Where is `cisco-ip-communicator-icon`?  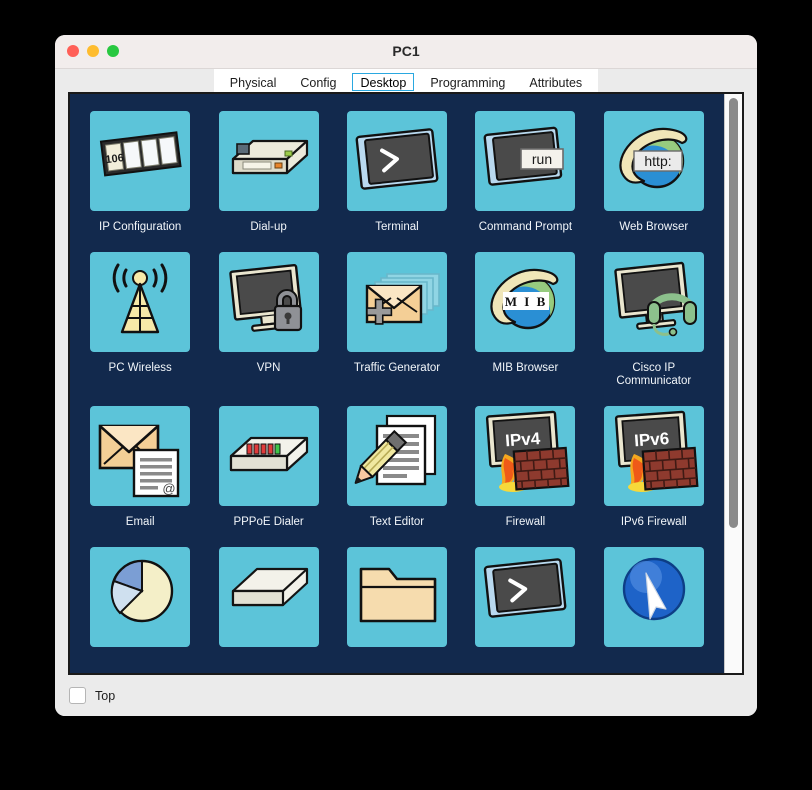
cisco-ip-communicator-icon is located at coordinates (653, 302).